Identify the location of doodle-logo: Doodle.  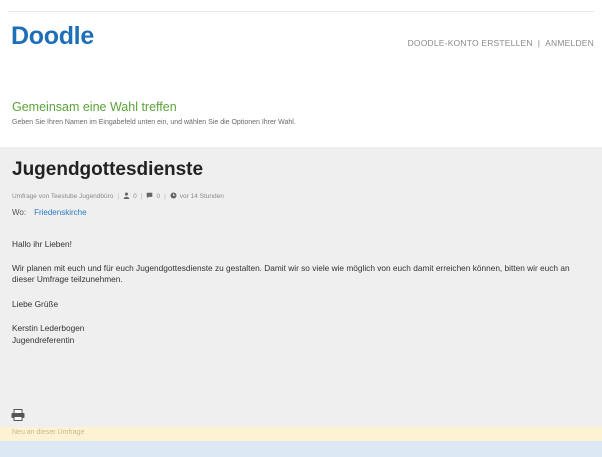
(52, 36).